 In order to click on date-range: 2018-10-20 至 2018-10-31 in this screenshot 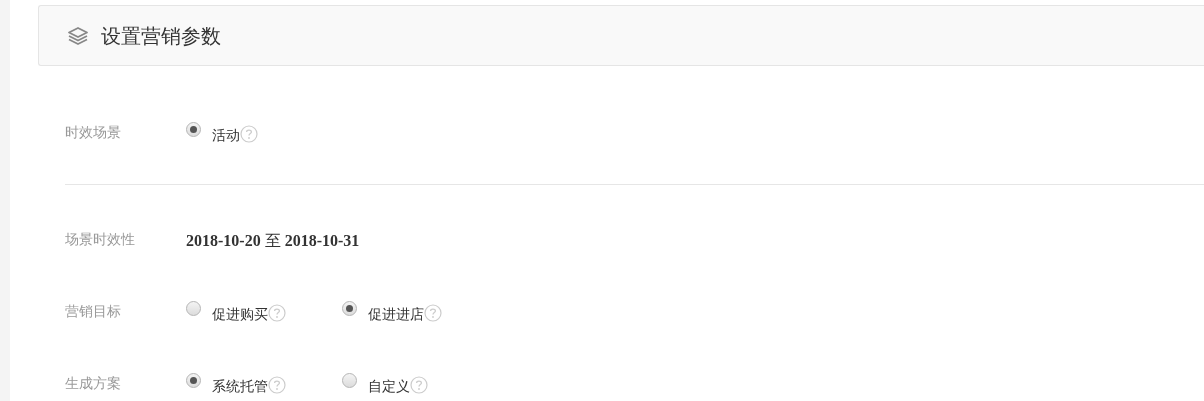, I will do `click(273, 241)`.